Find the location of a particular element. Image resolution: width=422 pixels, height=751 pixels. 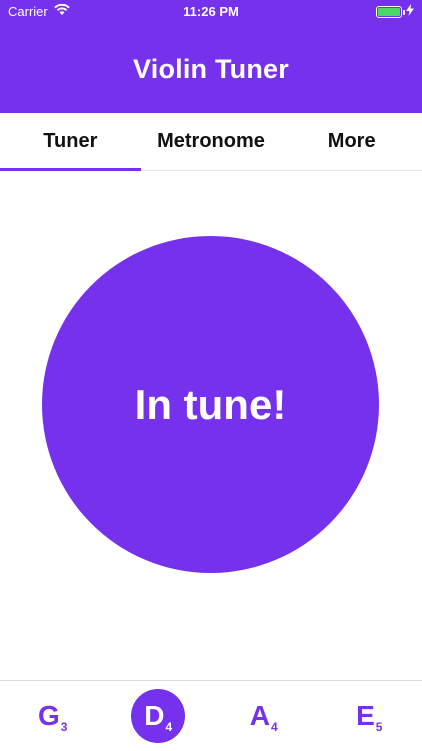

tab-more: More is located at coordinates (351, 141).